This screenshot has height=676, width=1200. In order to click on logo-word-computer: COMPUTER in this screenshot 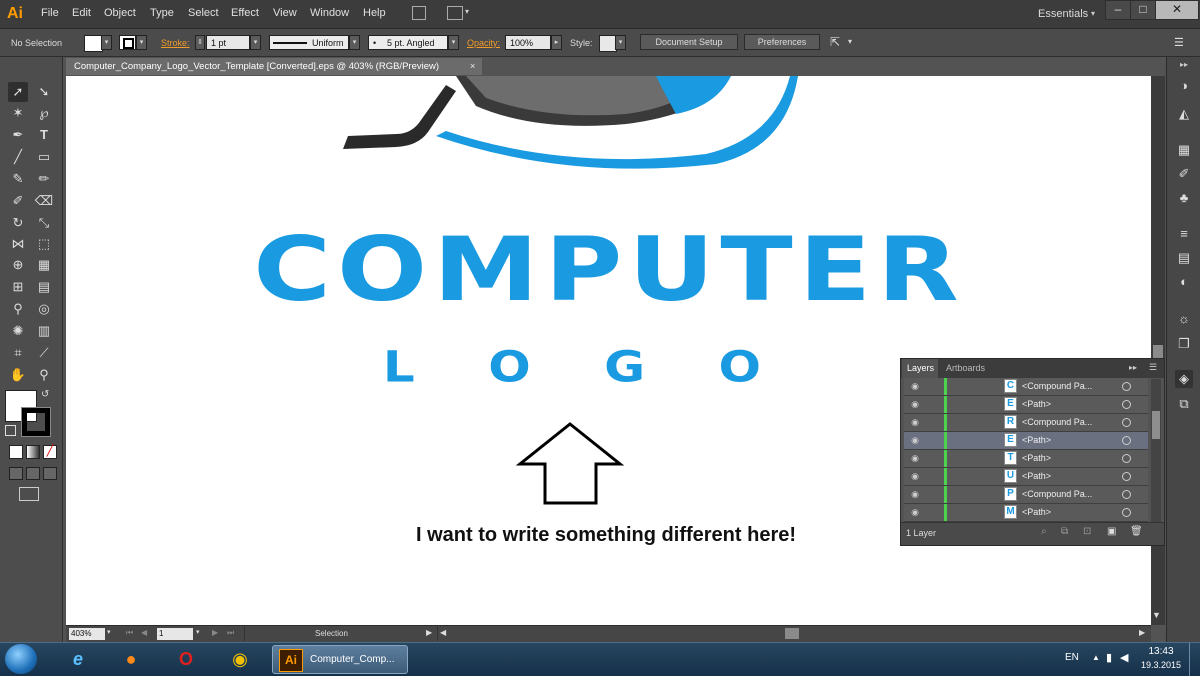, I will do `click(609, 270)`.